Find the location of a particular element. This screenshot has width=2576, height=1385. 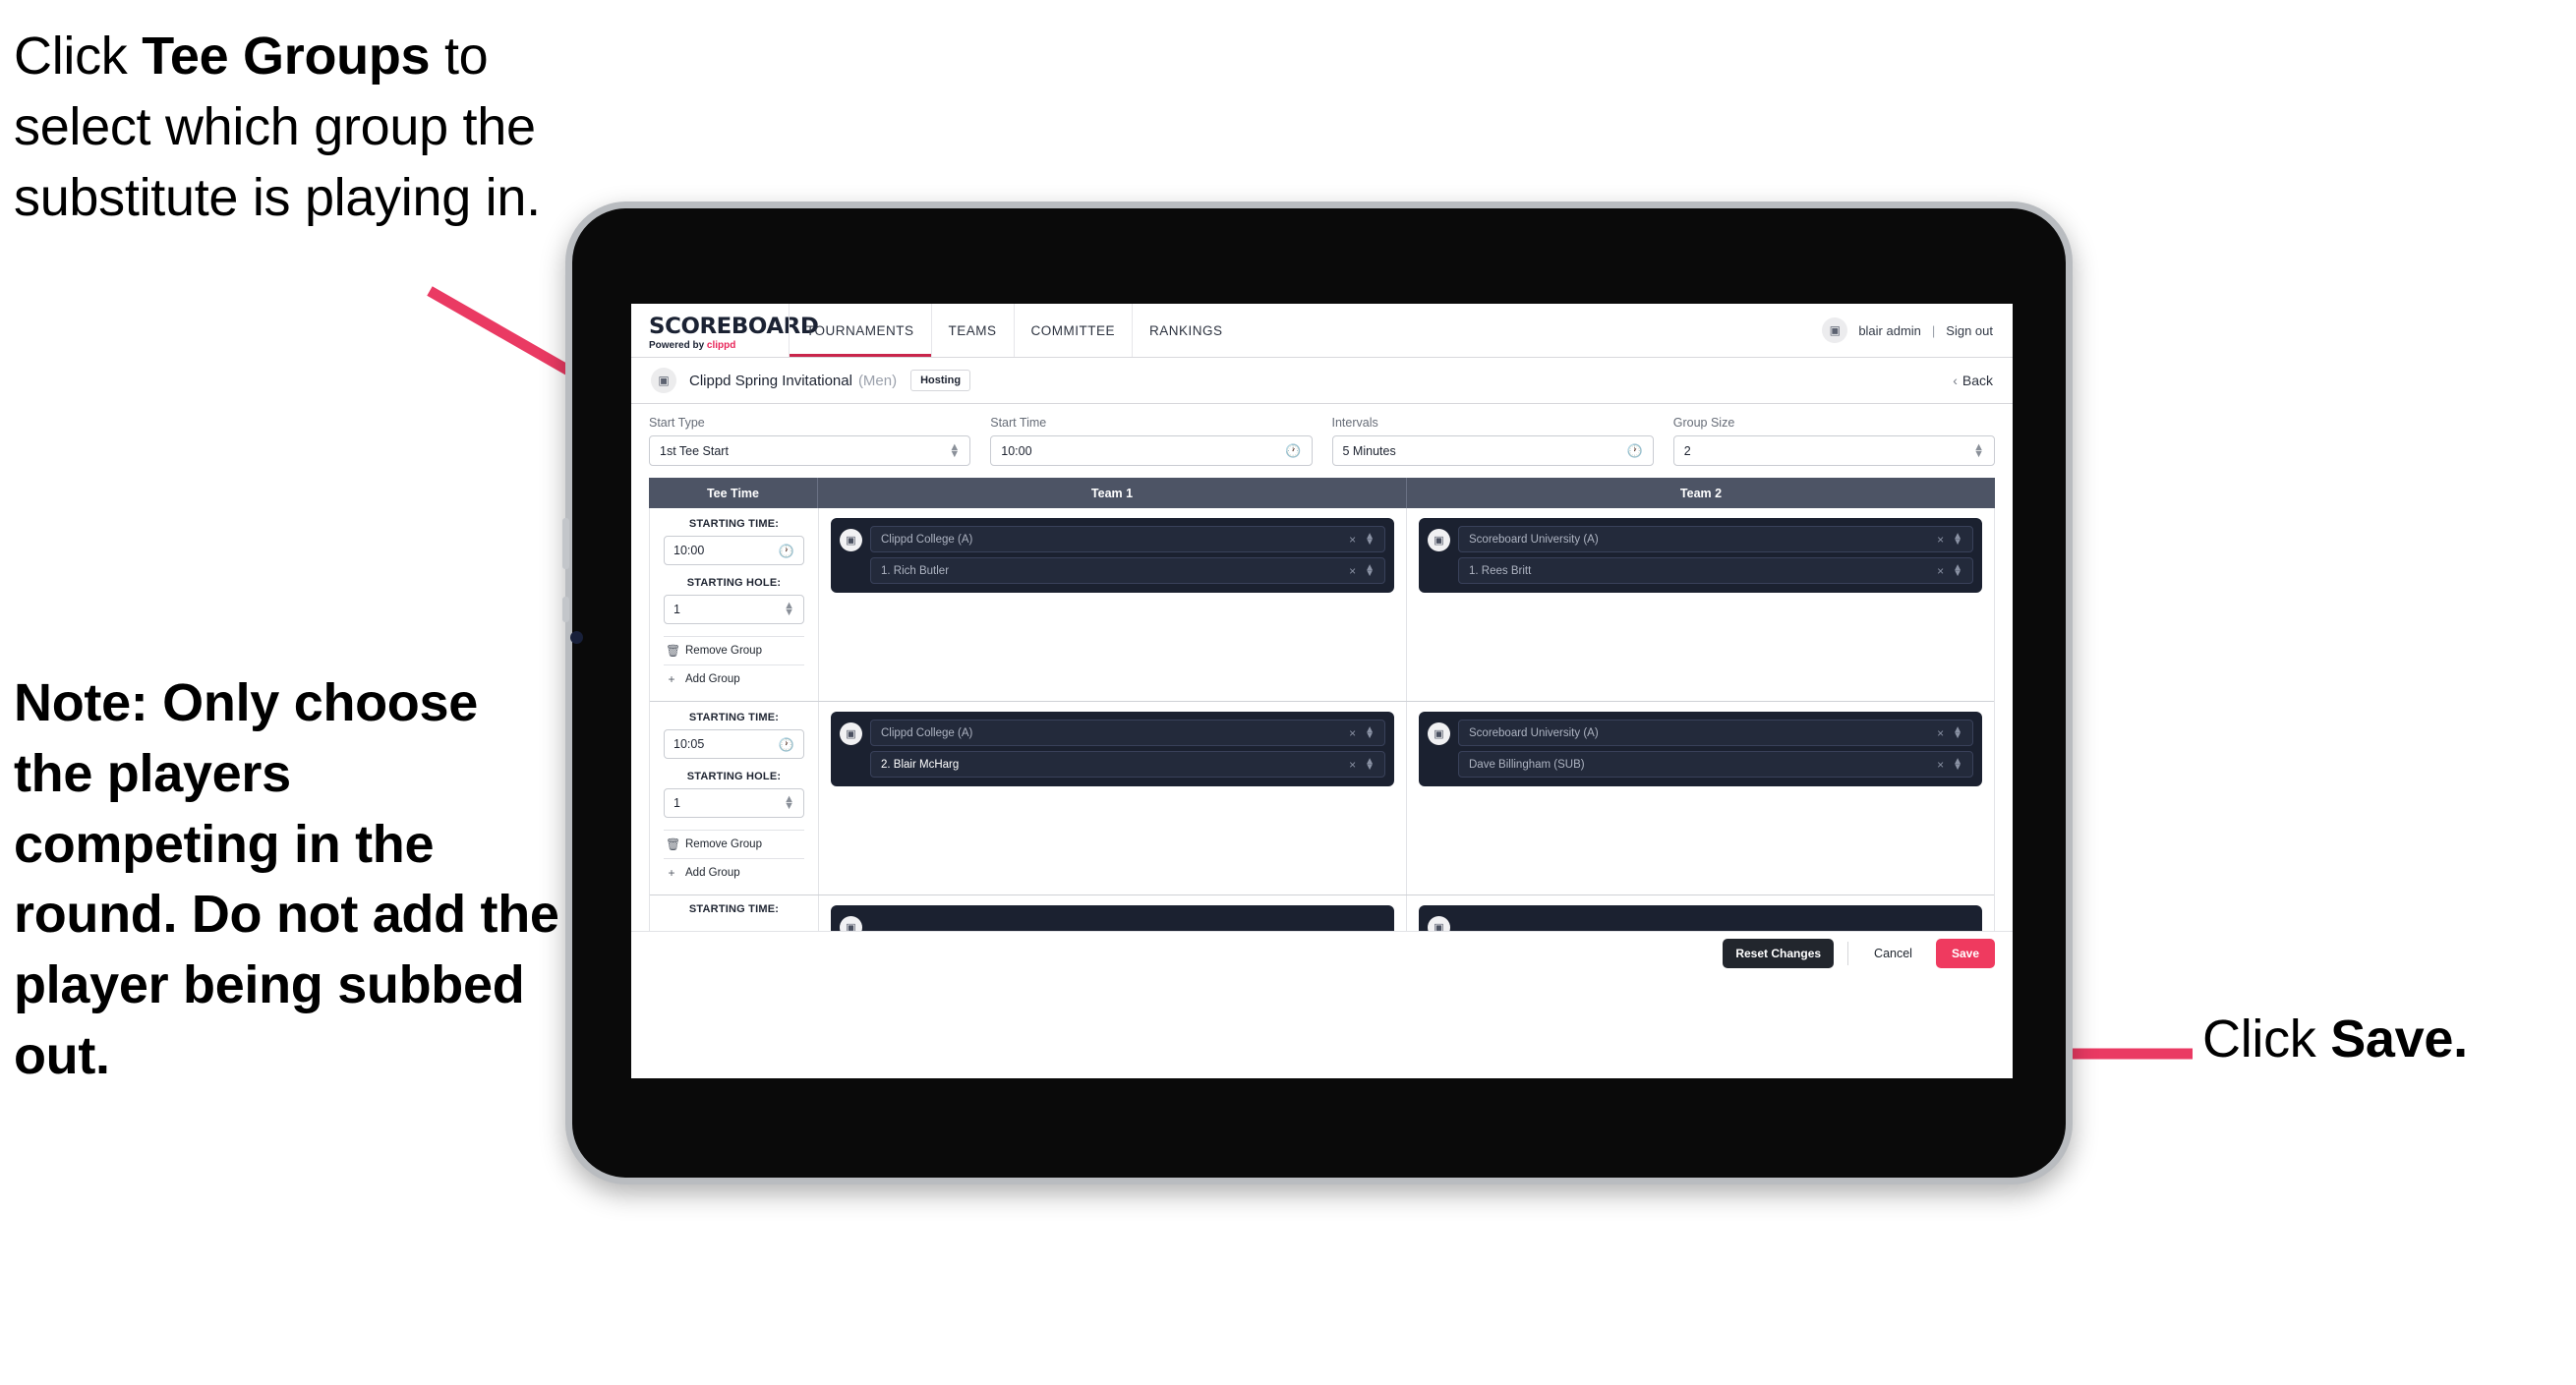

starting-time-input: 10:05 🕐 is located at coordinates (734, 744).